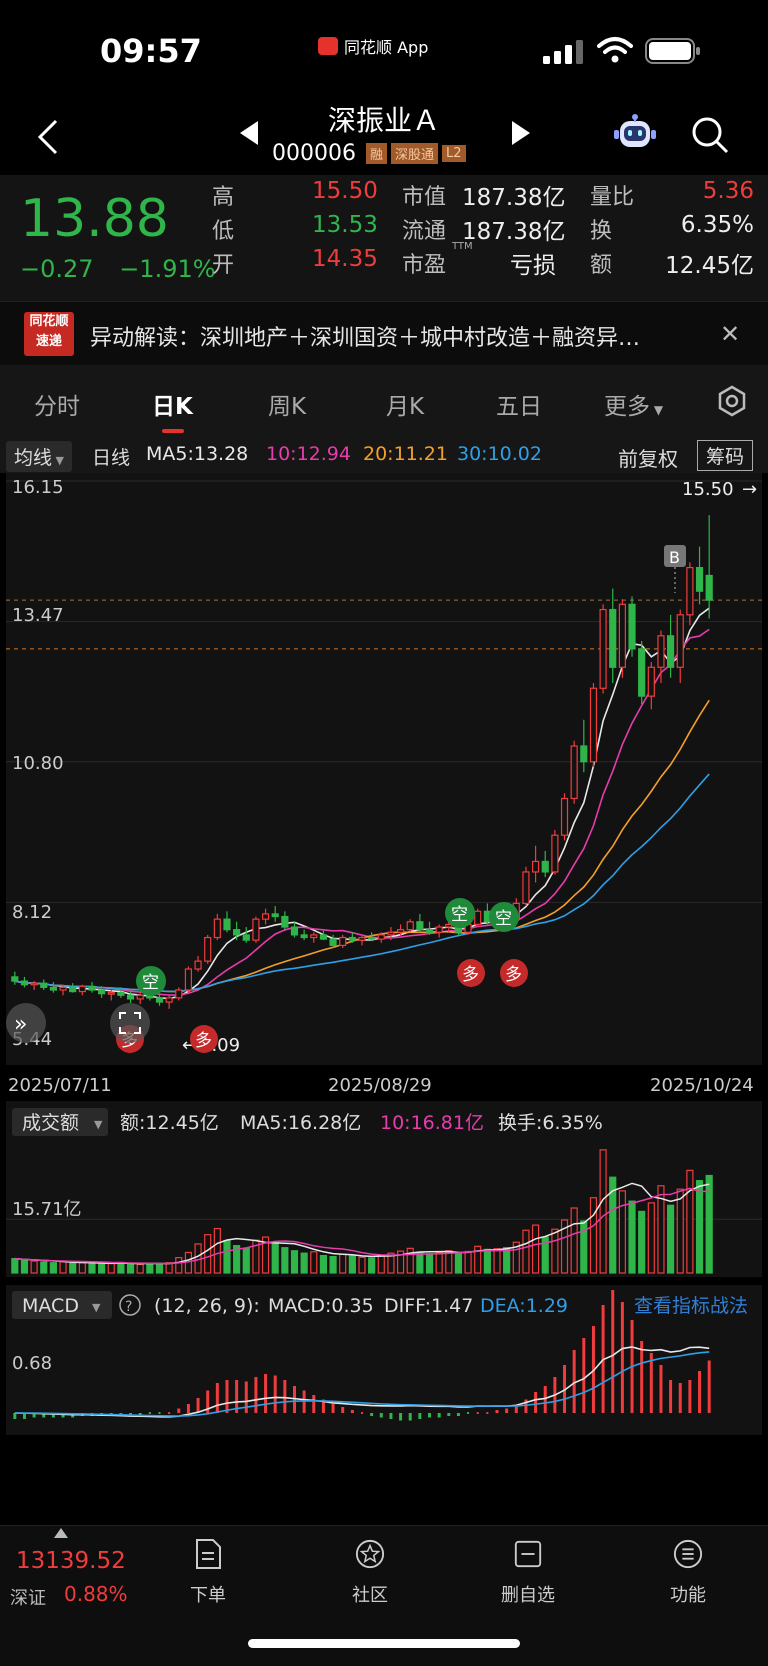 This screenshot has height=1666, width=768. What do you see at coordinates (197, 454) in the screenshot?
I see `legend-ma5: MA5:13.28` at bounding box center [197, 454].